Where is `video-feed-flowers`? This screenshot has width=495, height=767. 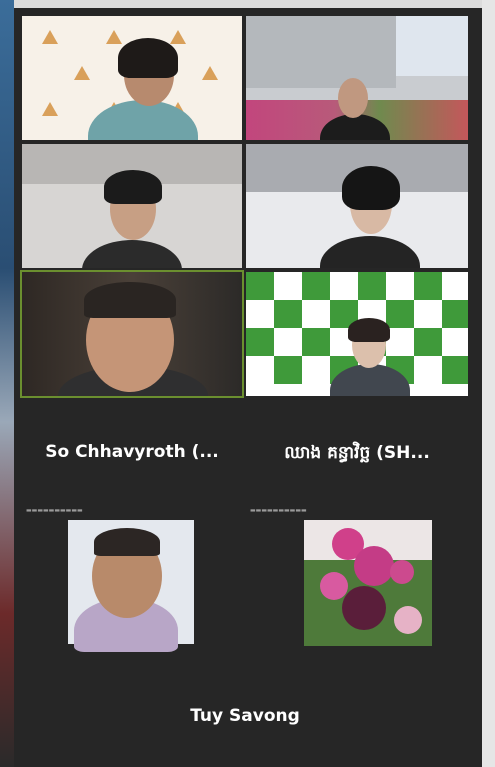 video-feed-flowers is located at coordinates (368, 583).